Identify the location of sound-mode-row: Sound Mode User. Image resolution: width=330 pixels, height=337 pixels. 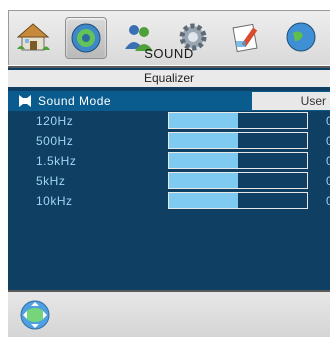
(169, 101).